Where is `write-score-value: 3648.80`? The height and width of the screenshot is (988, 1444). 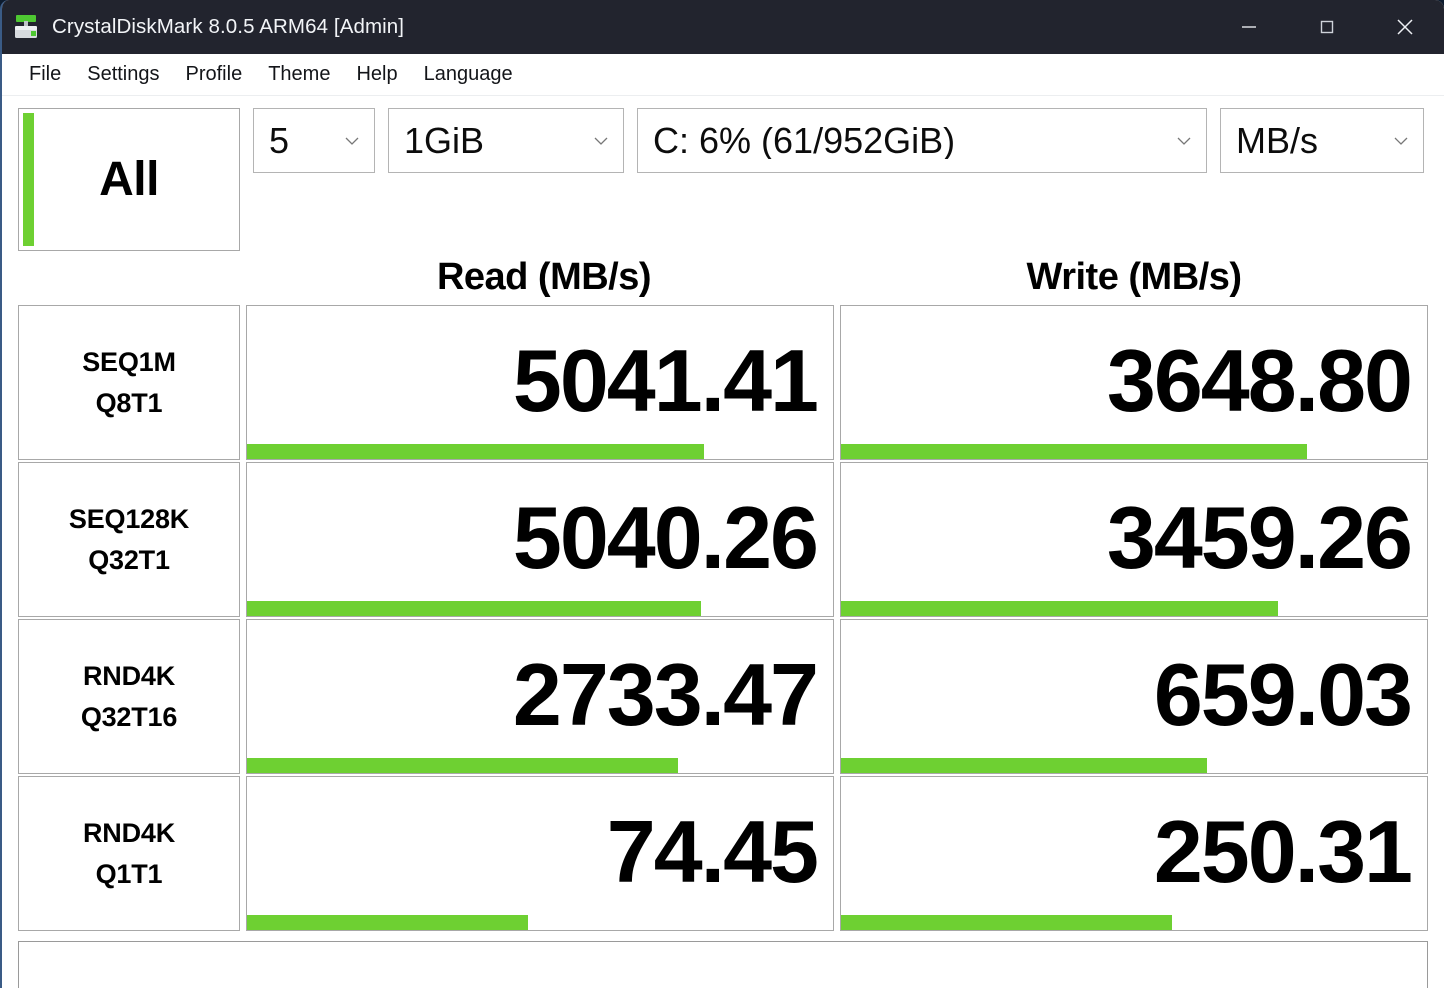 write-score-value: 3648.80 is located at coordinates (1259, 380).